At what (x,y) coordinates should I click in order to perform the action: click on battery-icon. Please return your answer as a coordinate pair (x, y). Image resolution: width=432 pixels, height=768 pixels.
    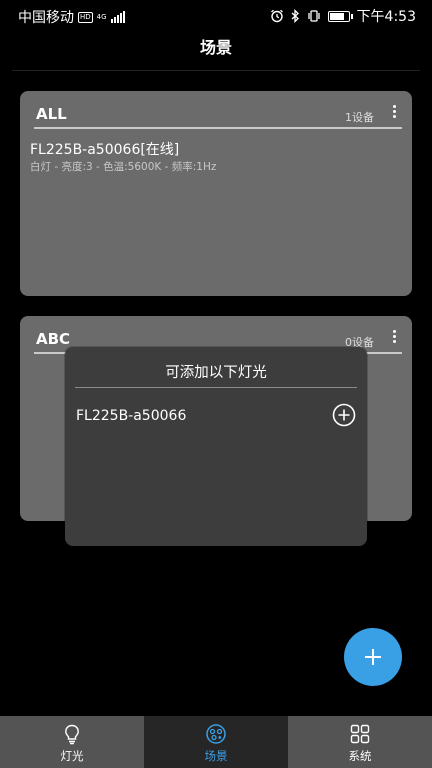
    Looking at the image, I should click on (340, 16).